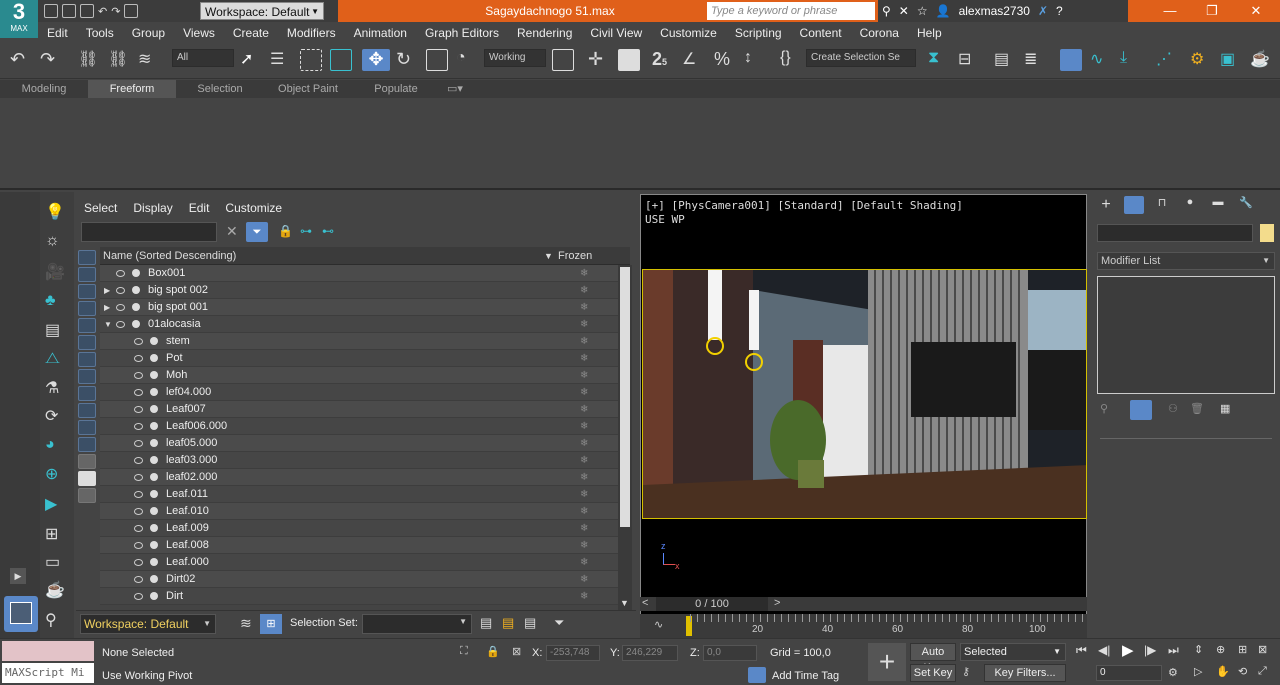 This screenshot has width=1280, height=685. Describe the element at coordinates (396, 89) in the screenshot. I see `tab-populate: Populate` at that location.